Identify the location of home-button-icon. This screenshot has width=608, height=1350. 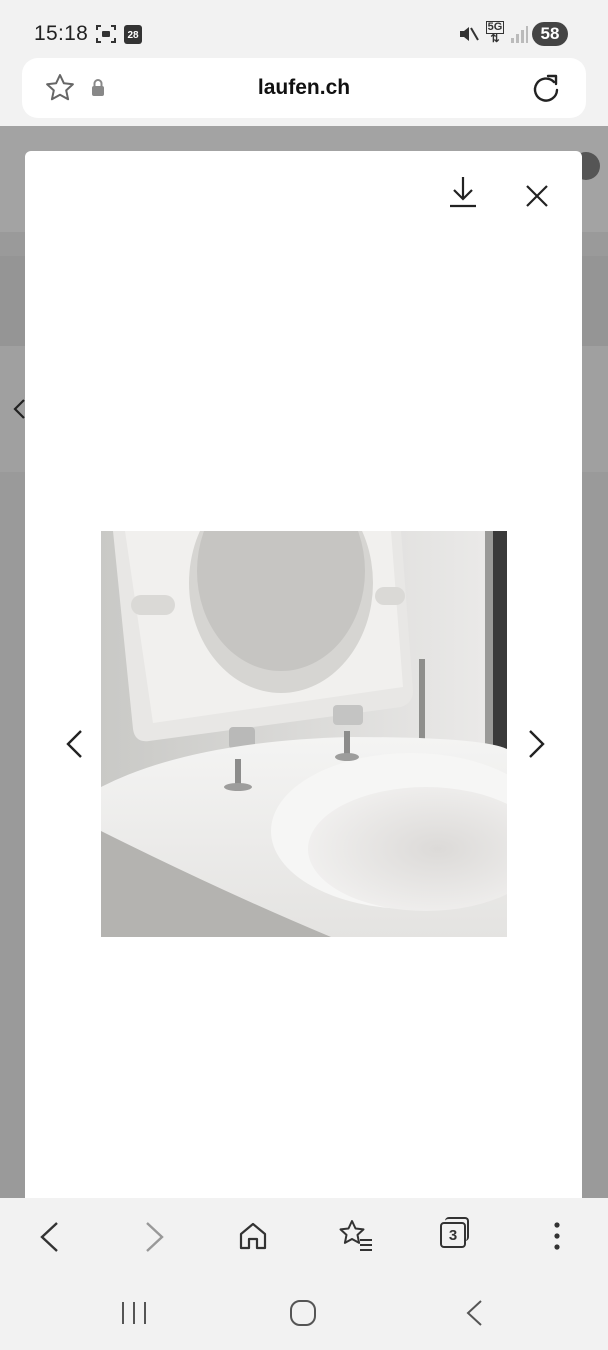
(303, 1313).